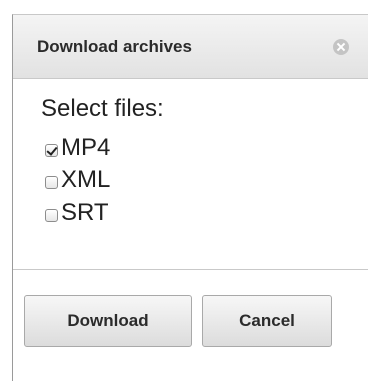 Image resolution: width=368 pixels, height=381 pixels. Describe the element at coordinates (267, 321) in the screenshot. I see `cancel-button: Cancel` at that location.